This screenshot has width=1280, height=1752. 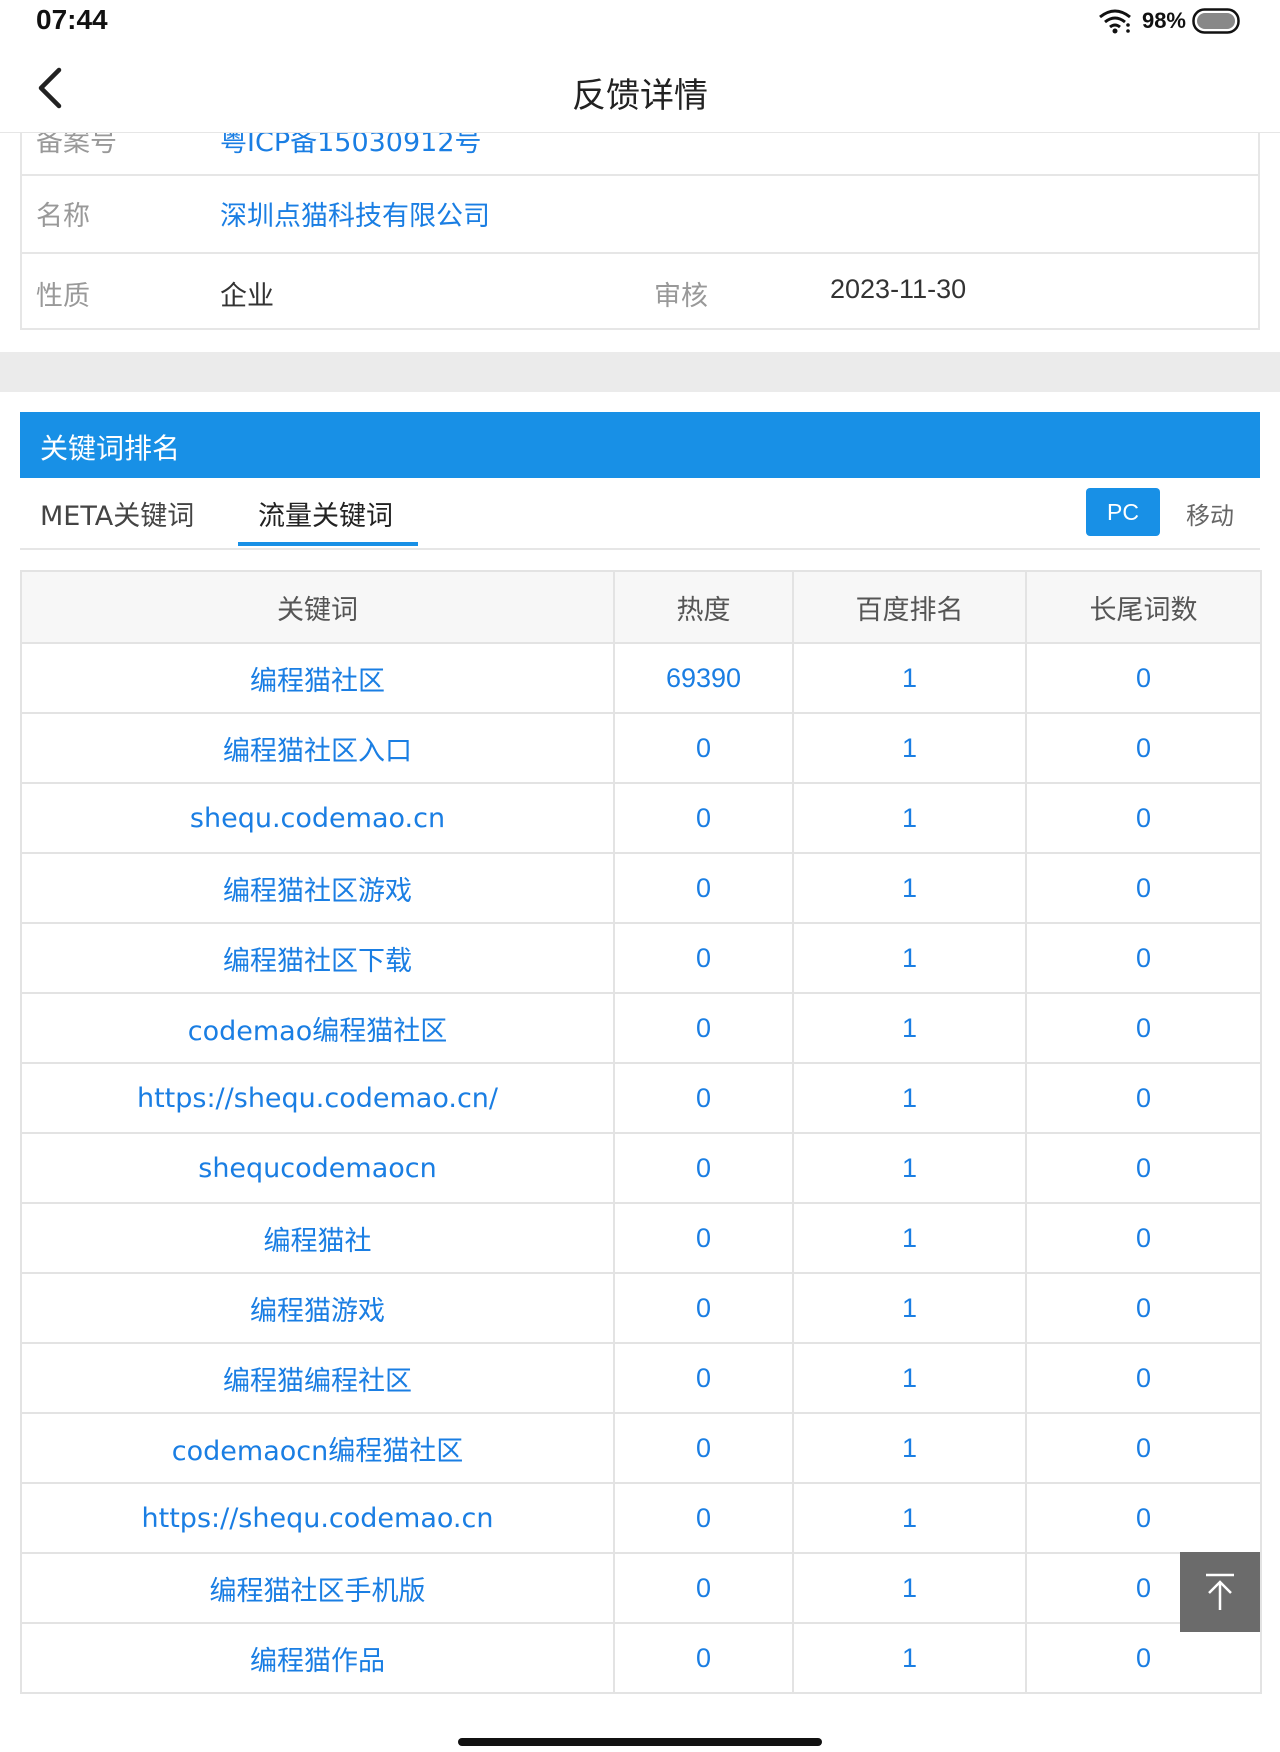 What do you see at coordinates (317, 1658) in the screenshot?
I see `keyword-cell: 编程猫作品` at bounding box center [317, 1658].